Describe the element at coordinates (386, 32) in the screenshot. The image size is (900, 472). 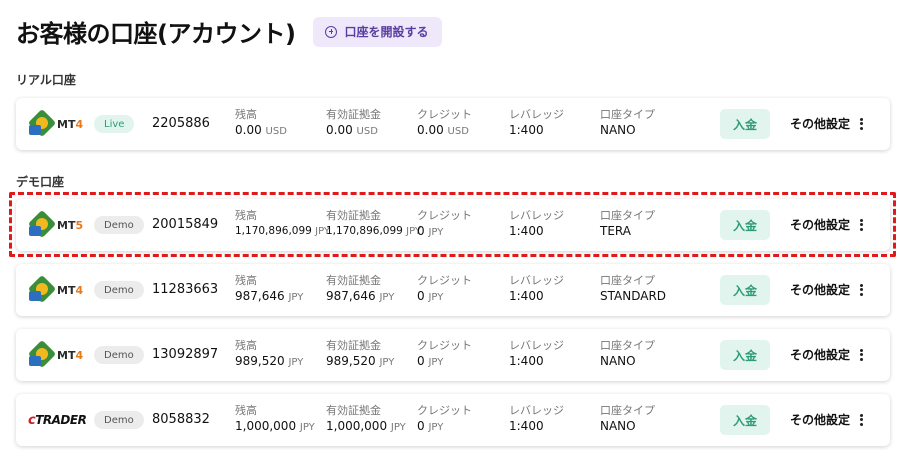
I see `open-account-label: 口座を開設する` at that location.